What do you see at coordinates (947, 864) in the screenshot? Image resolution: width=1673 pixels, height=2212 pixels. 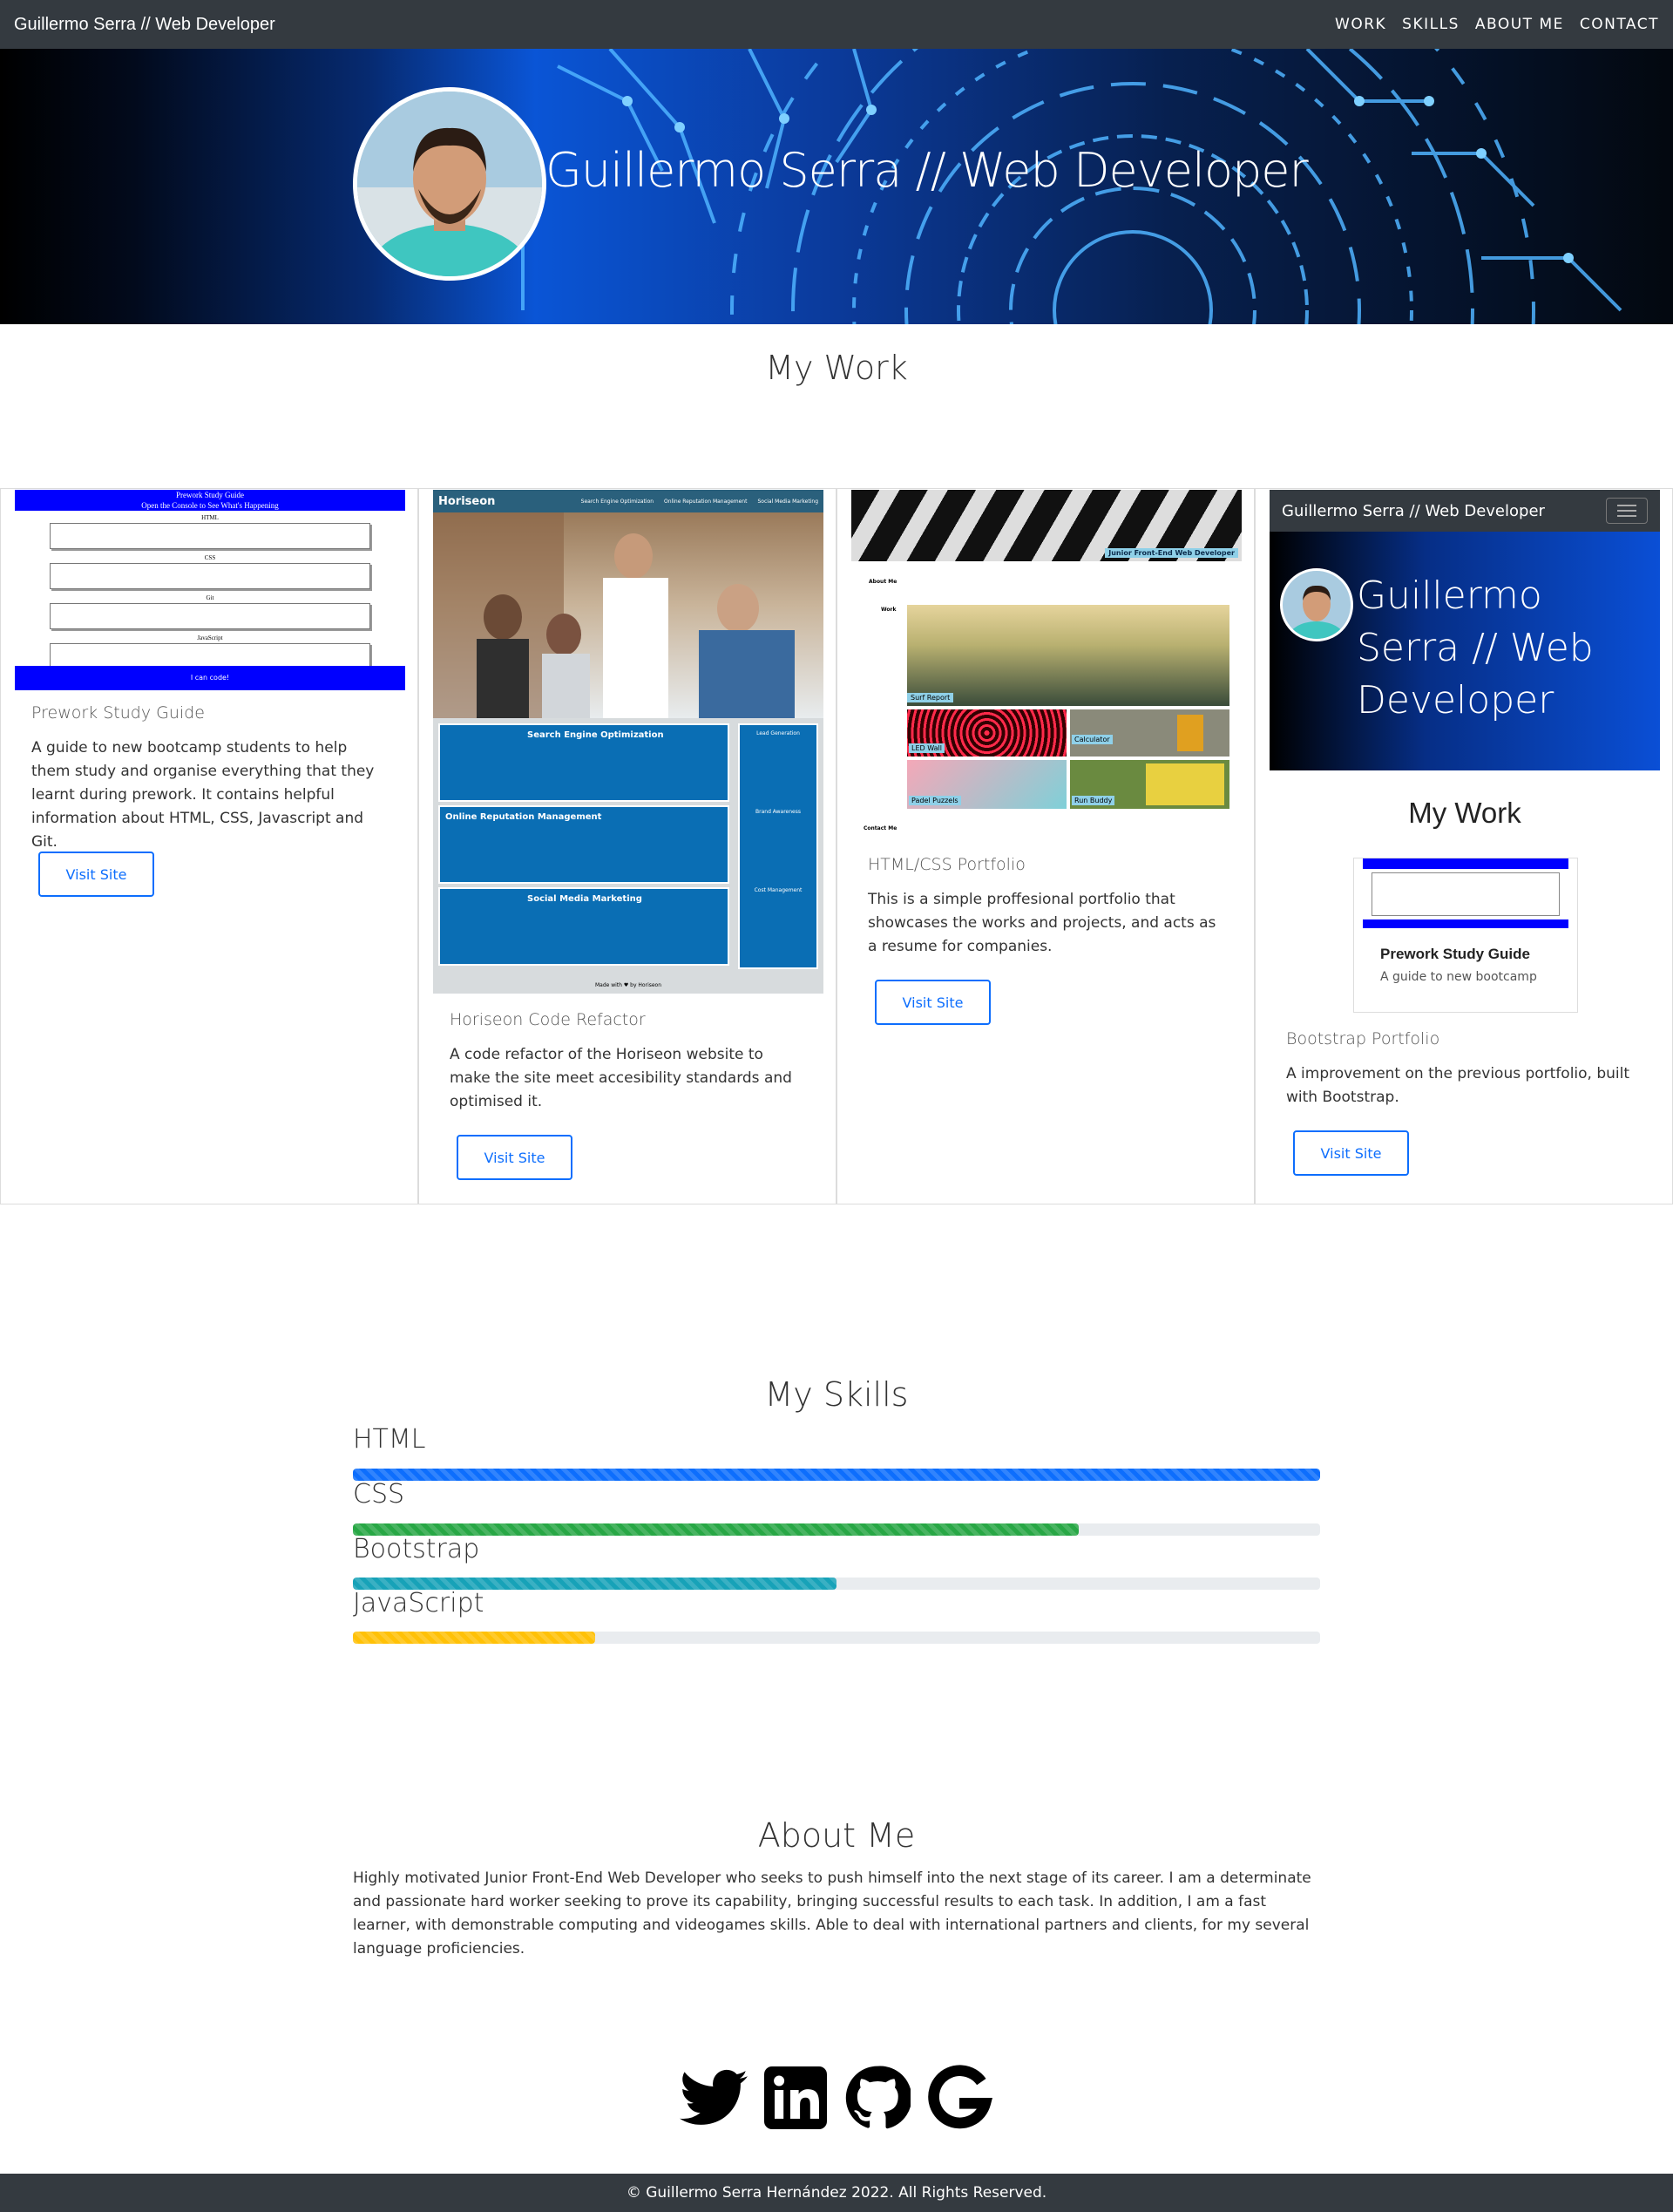 I see `card-title: HTML/CSS Portfolio` at bounding box center [947, 864].